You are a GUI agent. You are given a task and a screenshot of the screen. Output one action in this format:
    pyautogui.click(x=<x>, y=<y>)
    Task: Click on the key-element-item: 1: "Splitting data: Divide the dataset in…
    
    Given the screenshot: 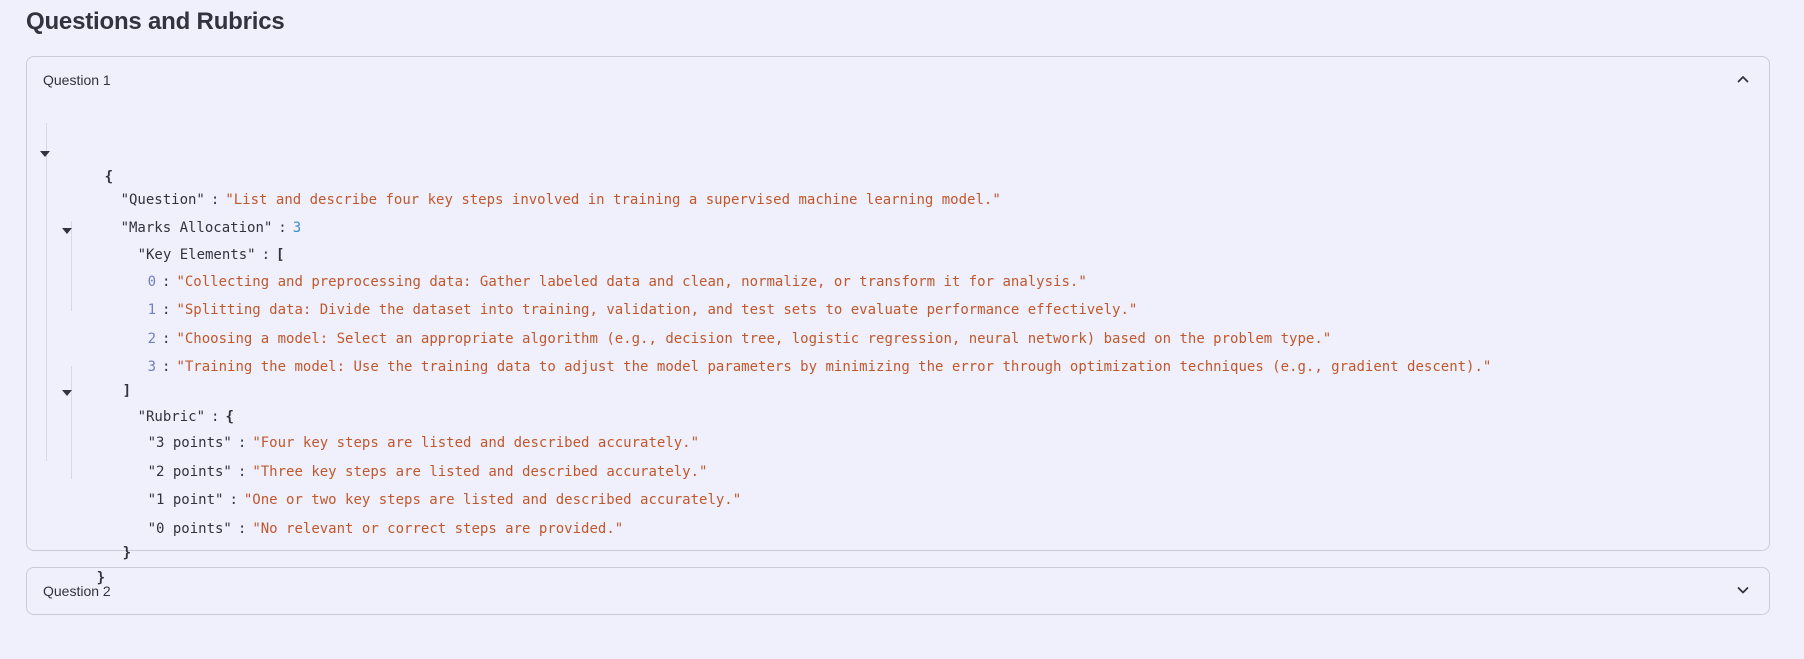 What is the action you would take?
    pyautogui.click(x=642, y=310)
    